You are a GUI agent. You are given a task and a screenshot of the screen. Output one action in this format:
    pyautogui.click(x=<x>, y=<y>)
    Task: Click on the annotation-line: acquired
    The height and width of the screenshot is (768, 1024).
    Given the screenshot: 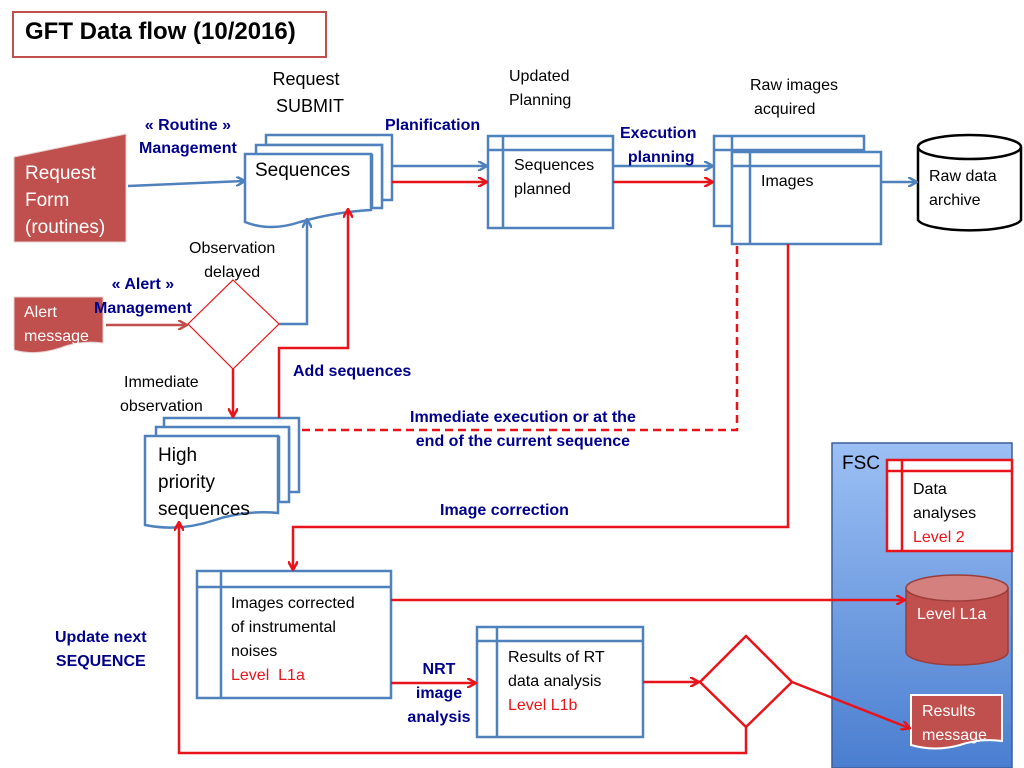 What is the action you would take?
    pyautogui.click(x=785, y=109)
    